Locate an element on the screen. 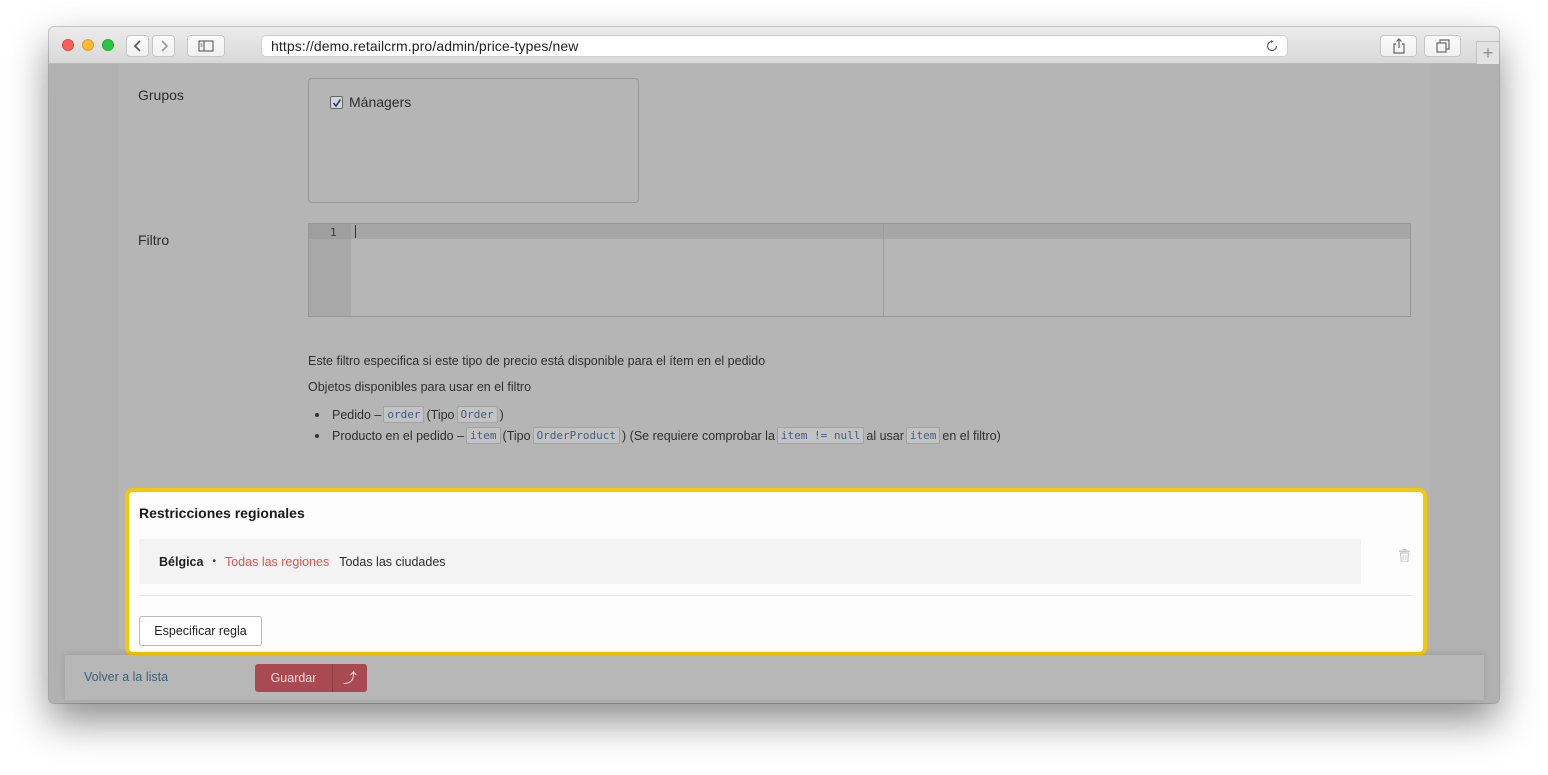 This screenshot has width=1548, height=775. back-button is located at coordinates (137, 46).